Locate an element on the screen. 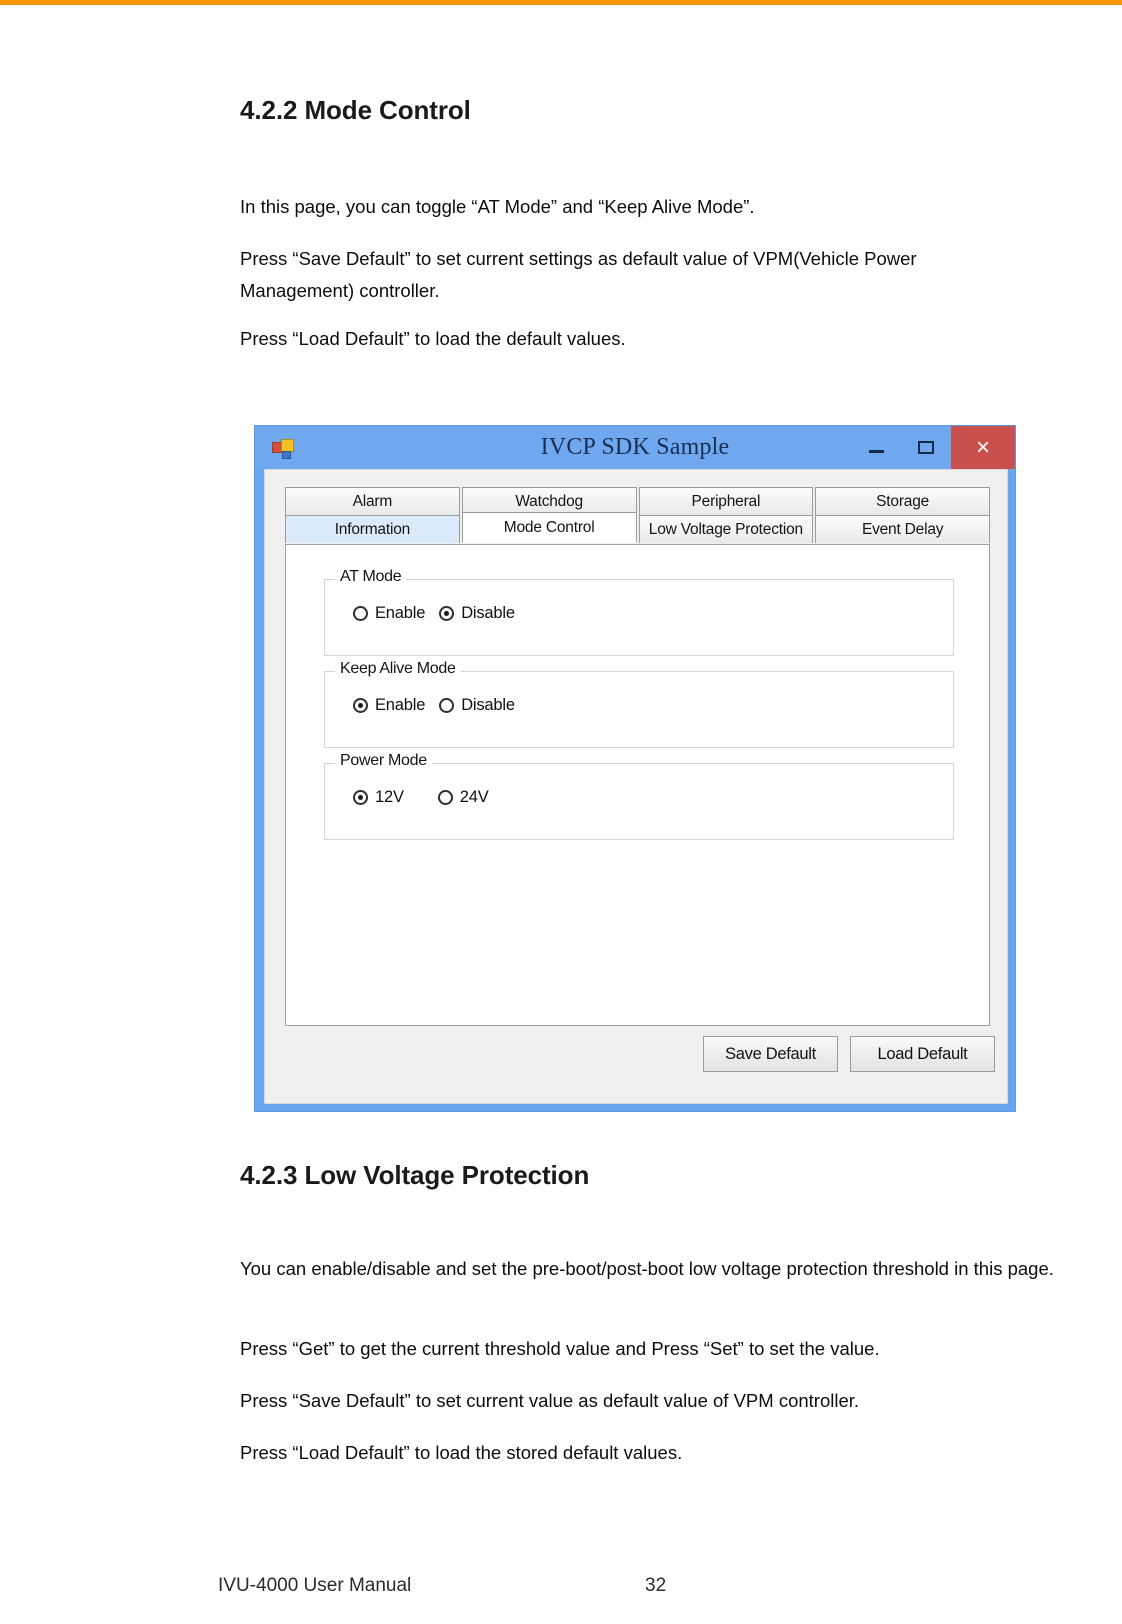  tab-watchdog: Watchdog is located at coordinates (549, 501).